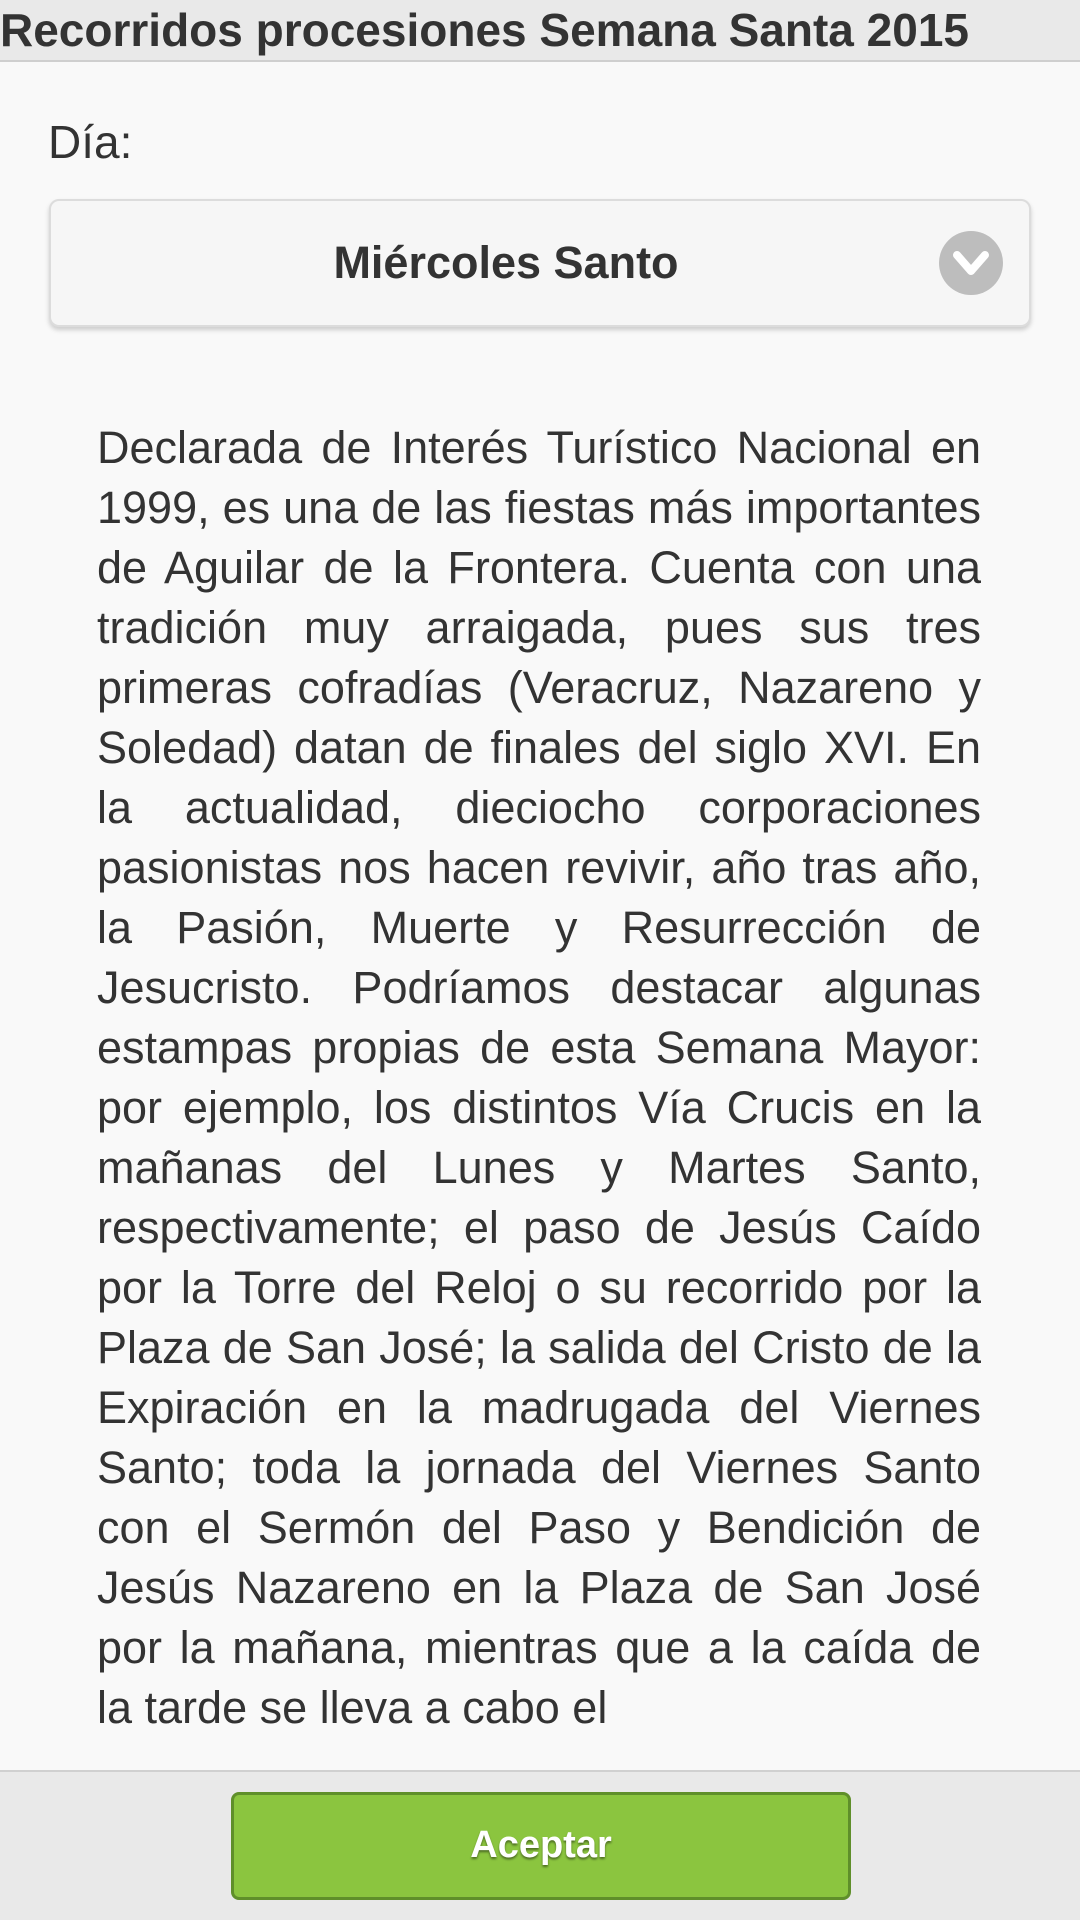 The image size is (1080, 1920). What do you see at coordinates (971, 263) in the screenshot?
I see `chevron-down-icon` at bounding box center [971, 263].